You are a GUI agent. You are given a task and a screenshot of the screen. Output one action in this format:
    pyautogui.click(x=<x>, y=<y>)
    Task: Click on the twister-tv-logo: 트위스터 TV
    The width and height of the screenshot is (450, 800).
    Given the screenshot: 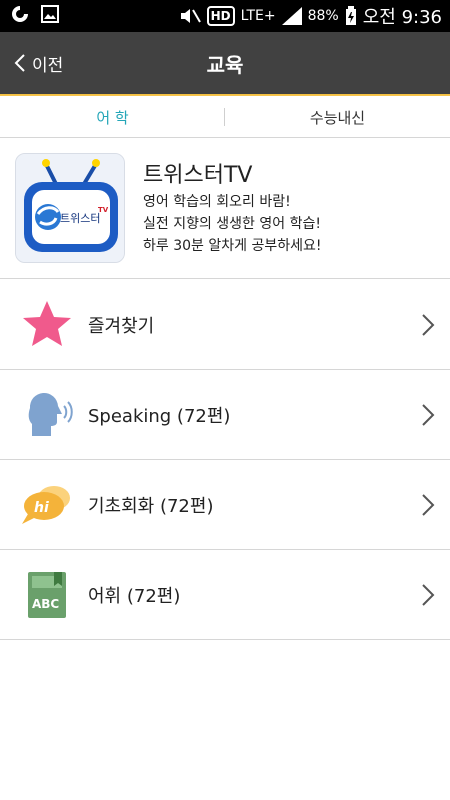 What is the action you would take?
    pyautogui.click(x=70, y=208)
    